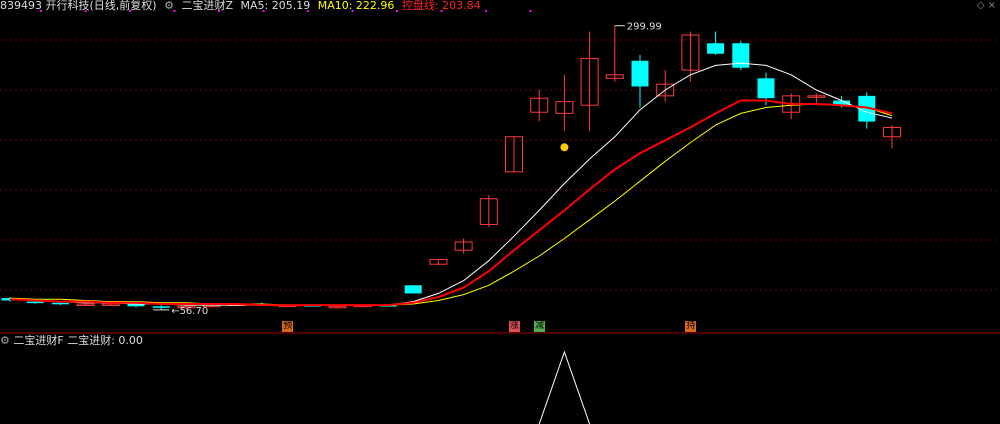  Describe the element at coordinates (288, 326) in the screenshot. I see `signal-marker: 预` at that location.